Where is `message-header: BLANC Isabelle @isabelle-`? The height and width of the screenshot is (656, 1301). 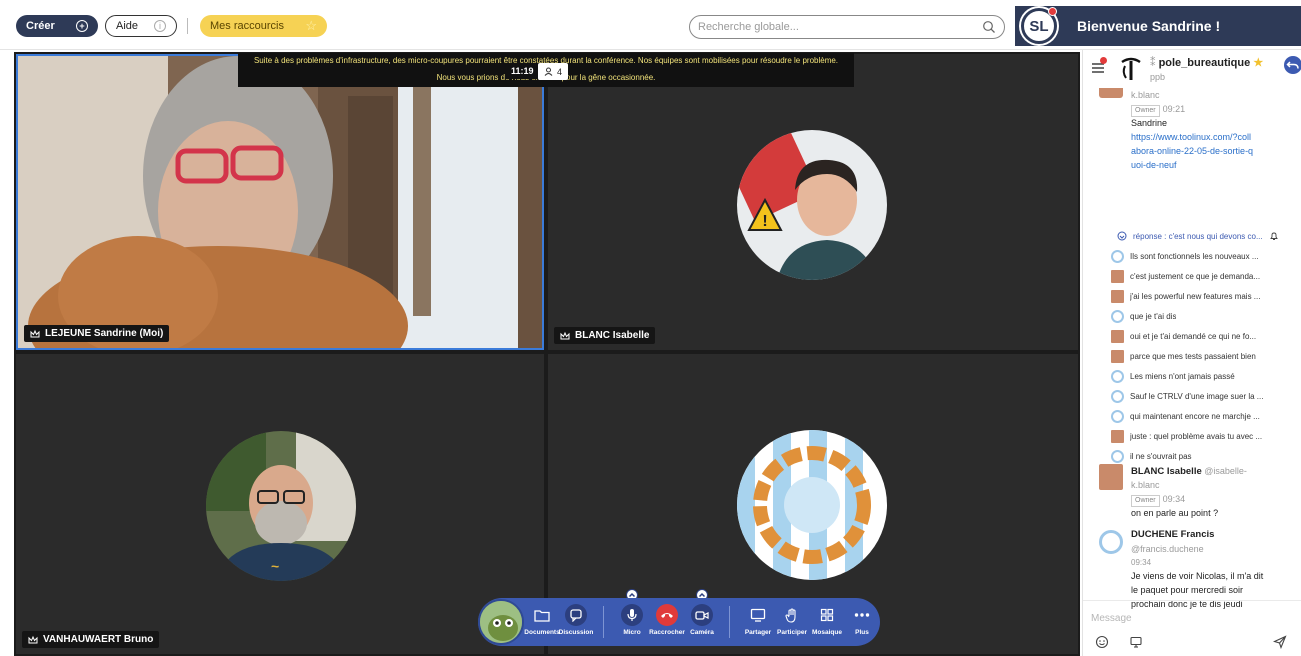 message-header: BLANC Isabelle @isabelle- is located at coordinates (1189, 471).